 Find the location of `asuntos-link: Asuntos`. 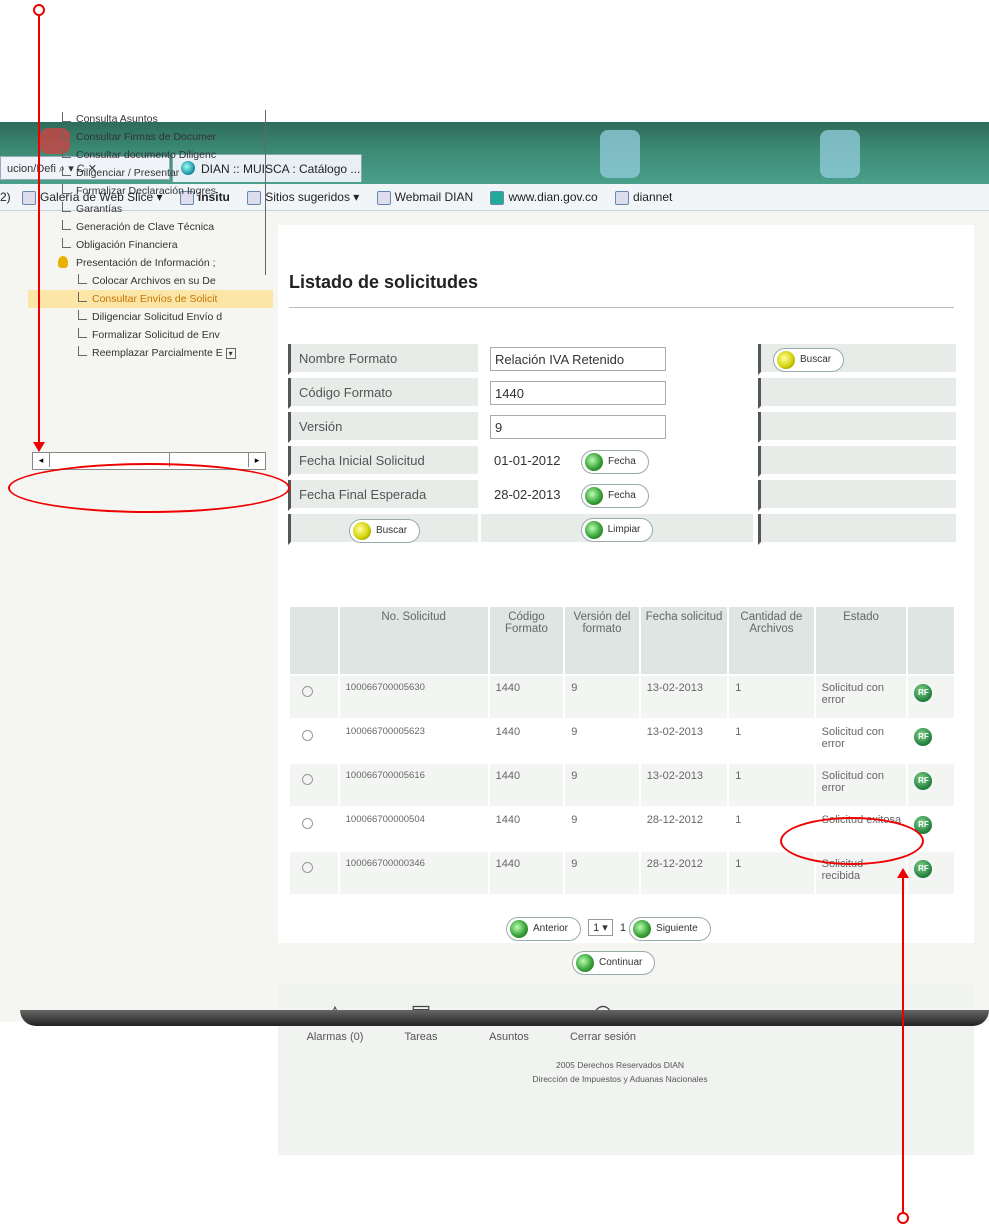

asuntos-link: Asuntos is located at coordinates (509, 1037).